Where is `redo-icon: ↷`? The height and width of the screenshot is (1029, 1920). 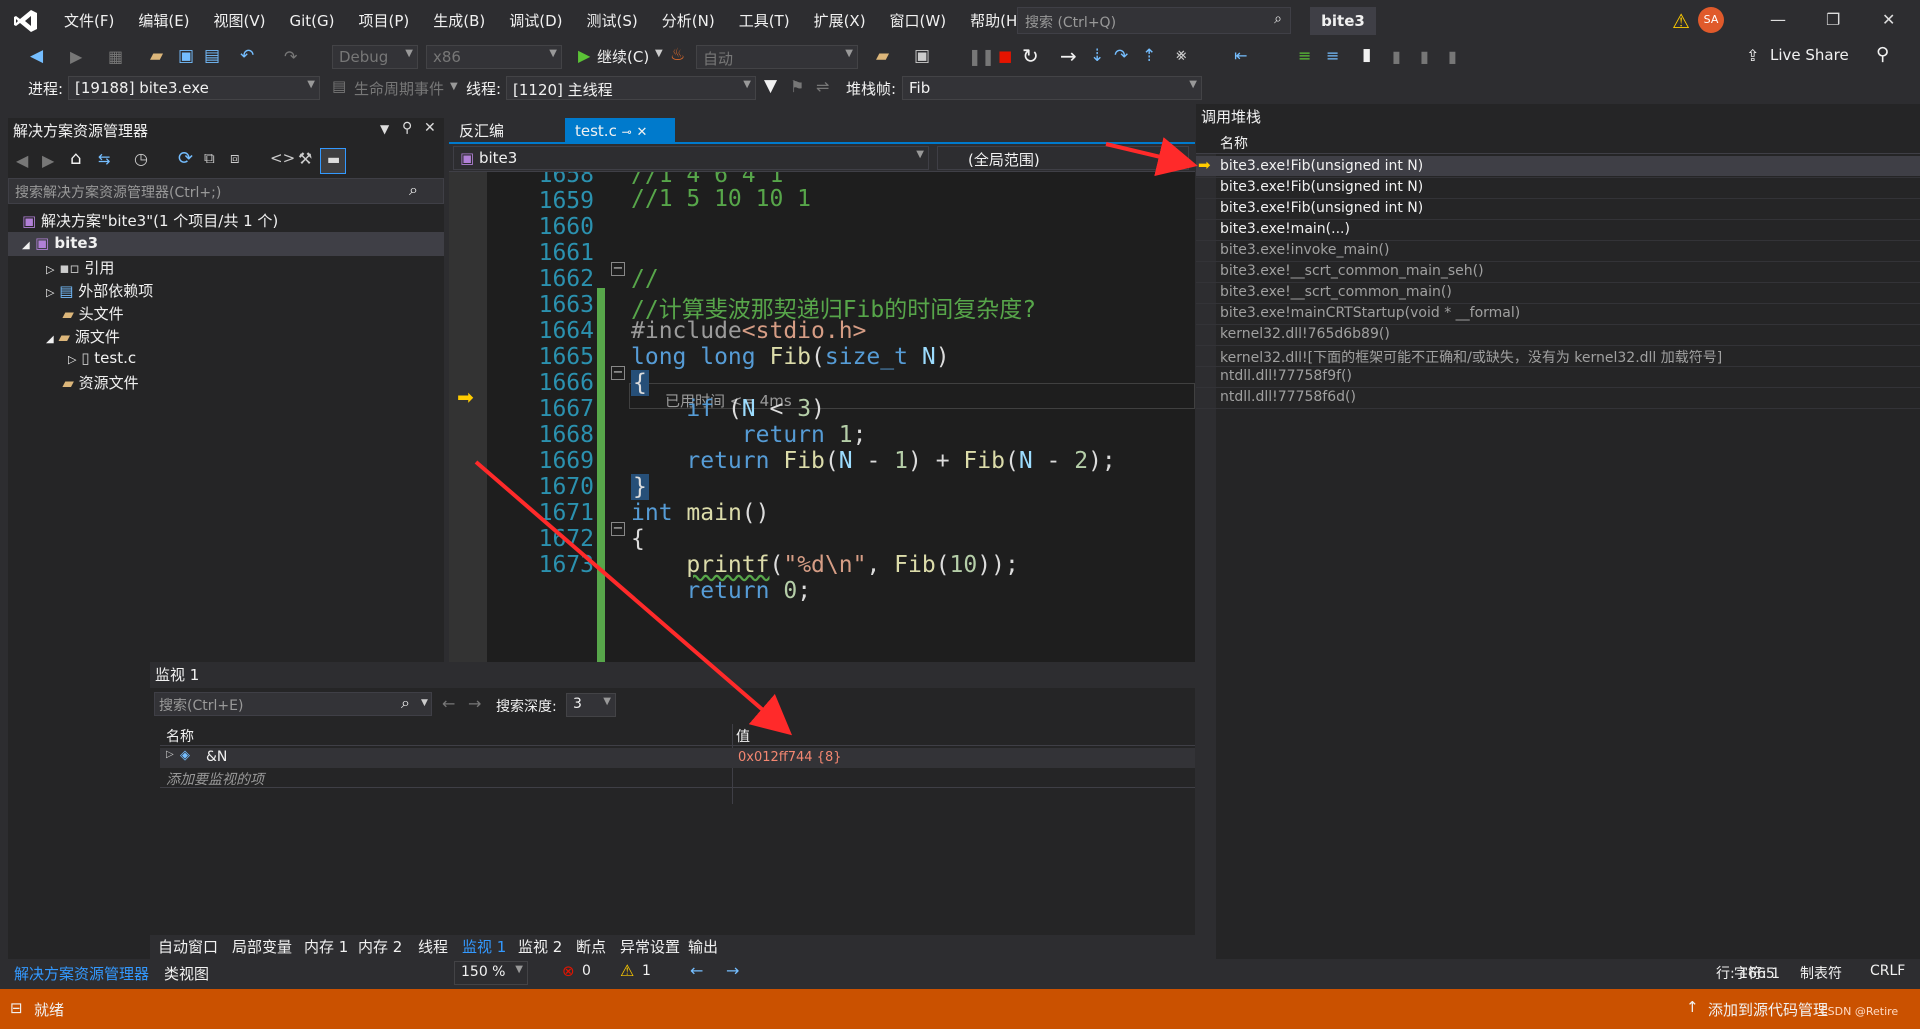
redo-icon: ↷ is located at coordinates (290, 56).